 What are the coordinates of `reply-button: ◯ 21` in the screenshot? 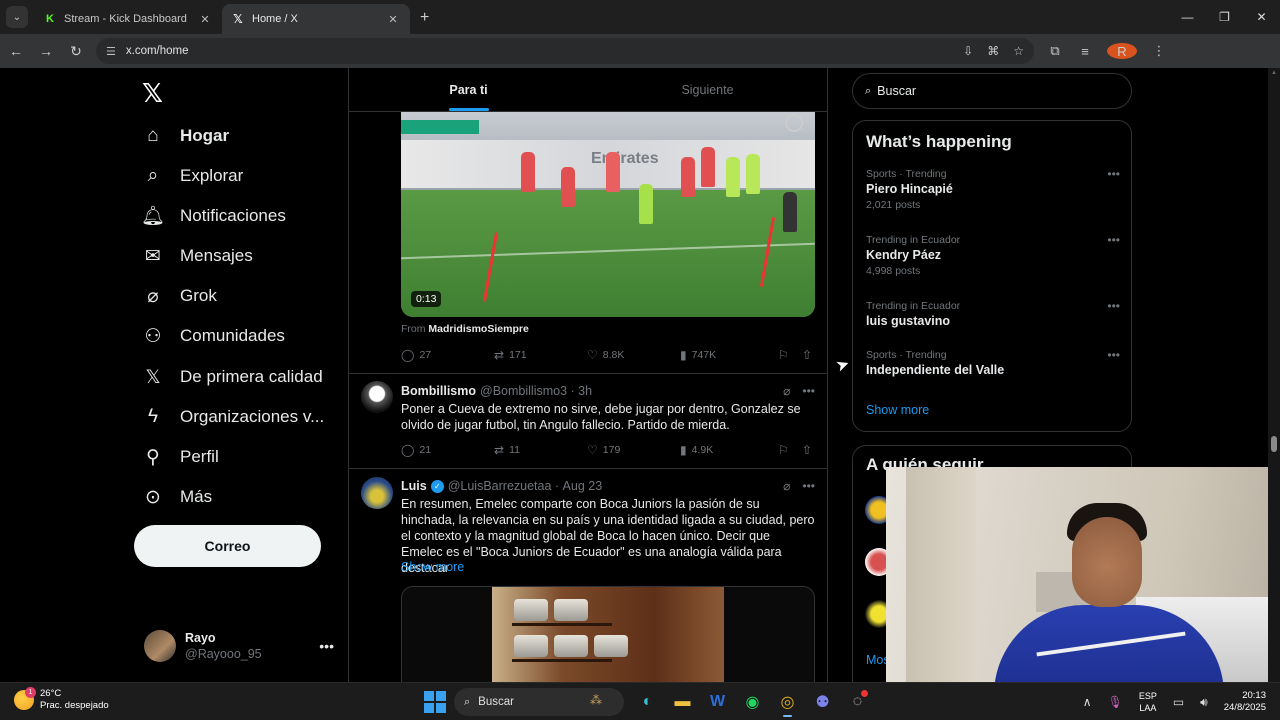 It's located at (447, 450).